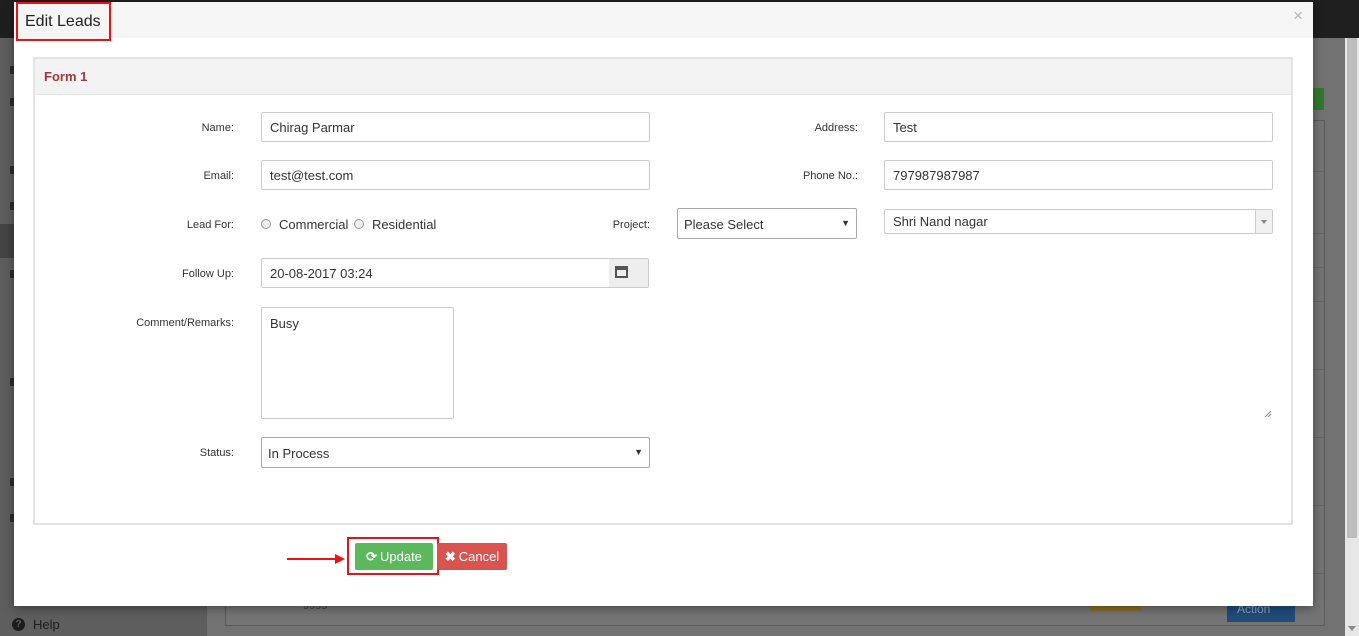 The image size is (1359, 636). What do you see at coordinates (357, 363) in the screenshot?
I see `comment-textarea: Busy` at bounding box center [357, 363].